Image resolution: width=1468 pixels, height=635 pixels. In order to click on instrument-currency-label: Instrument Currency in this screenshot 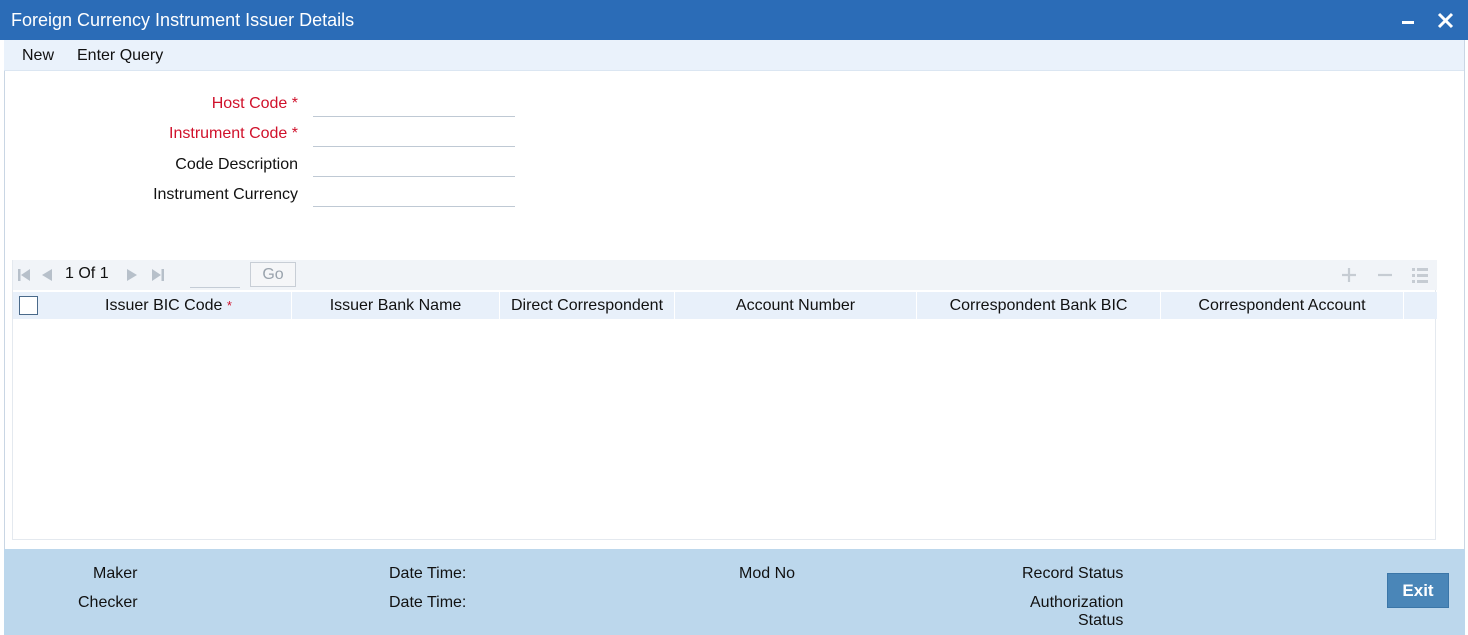, I will do `click(225, 194)`.